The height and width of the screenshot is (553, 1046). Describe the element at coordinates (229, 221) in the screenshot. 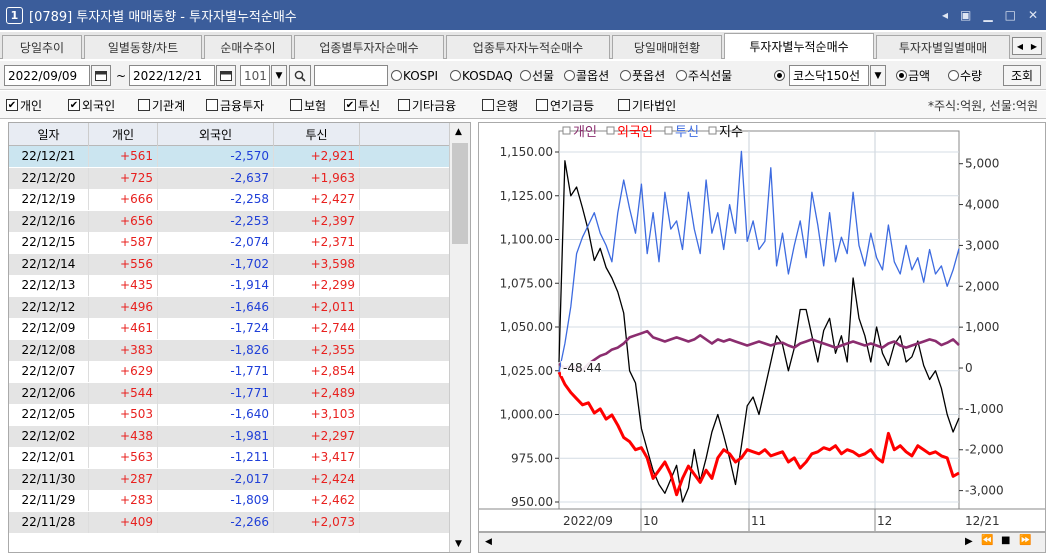

I see `table-row: 22/12/16 +656 -2,253 +2,397` at that location.